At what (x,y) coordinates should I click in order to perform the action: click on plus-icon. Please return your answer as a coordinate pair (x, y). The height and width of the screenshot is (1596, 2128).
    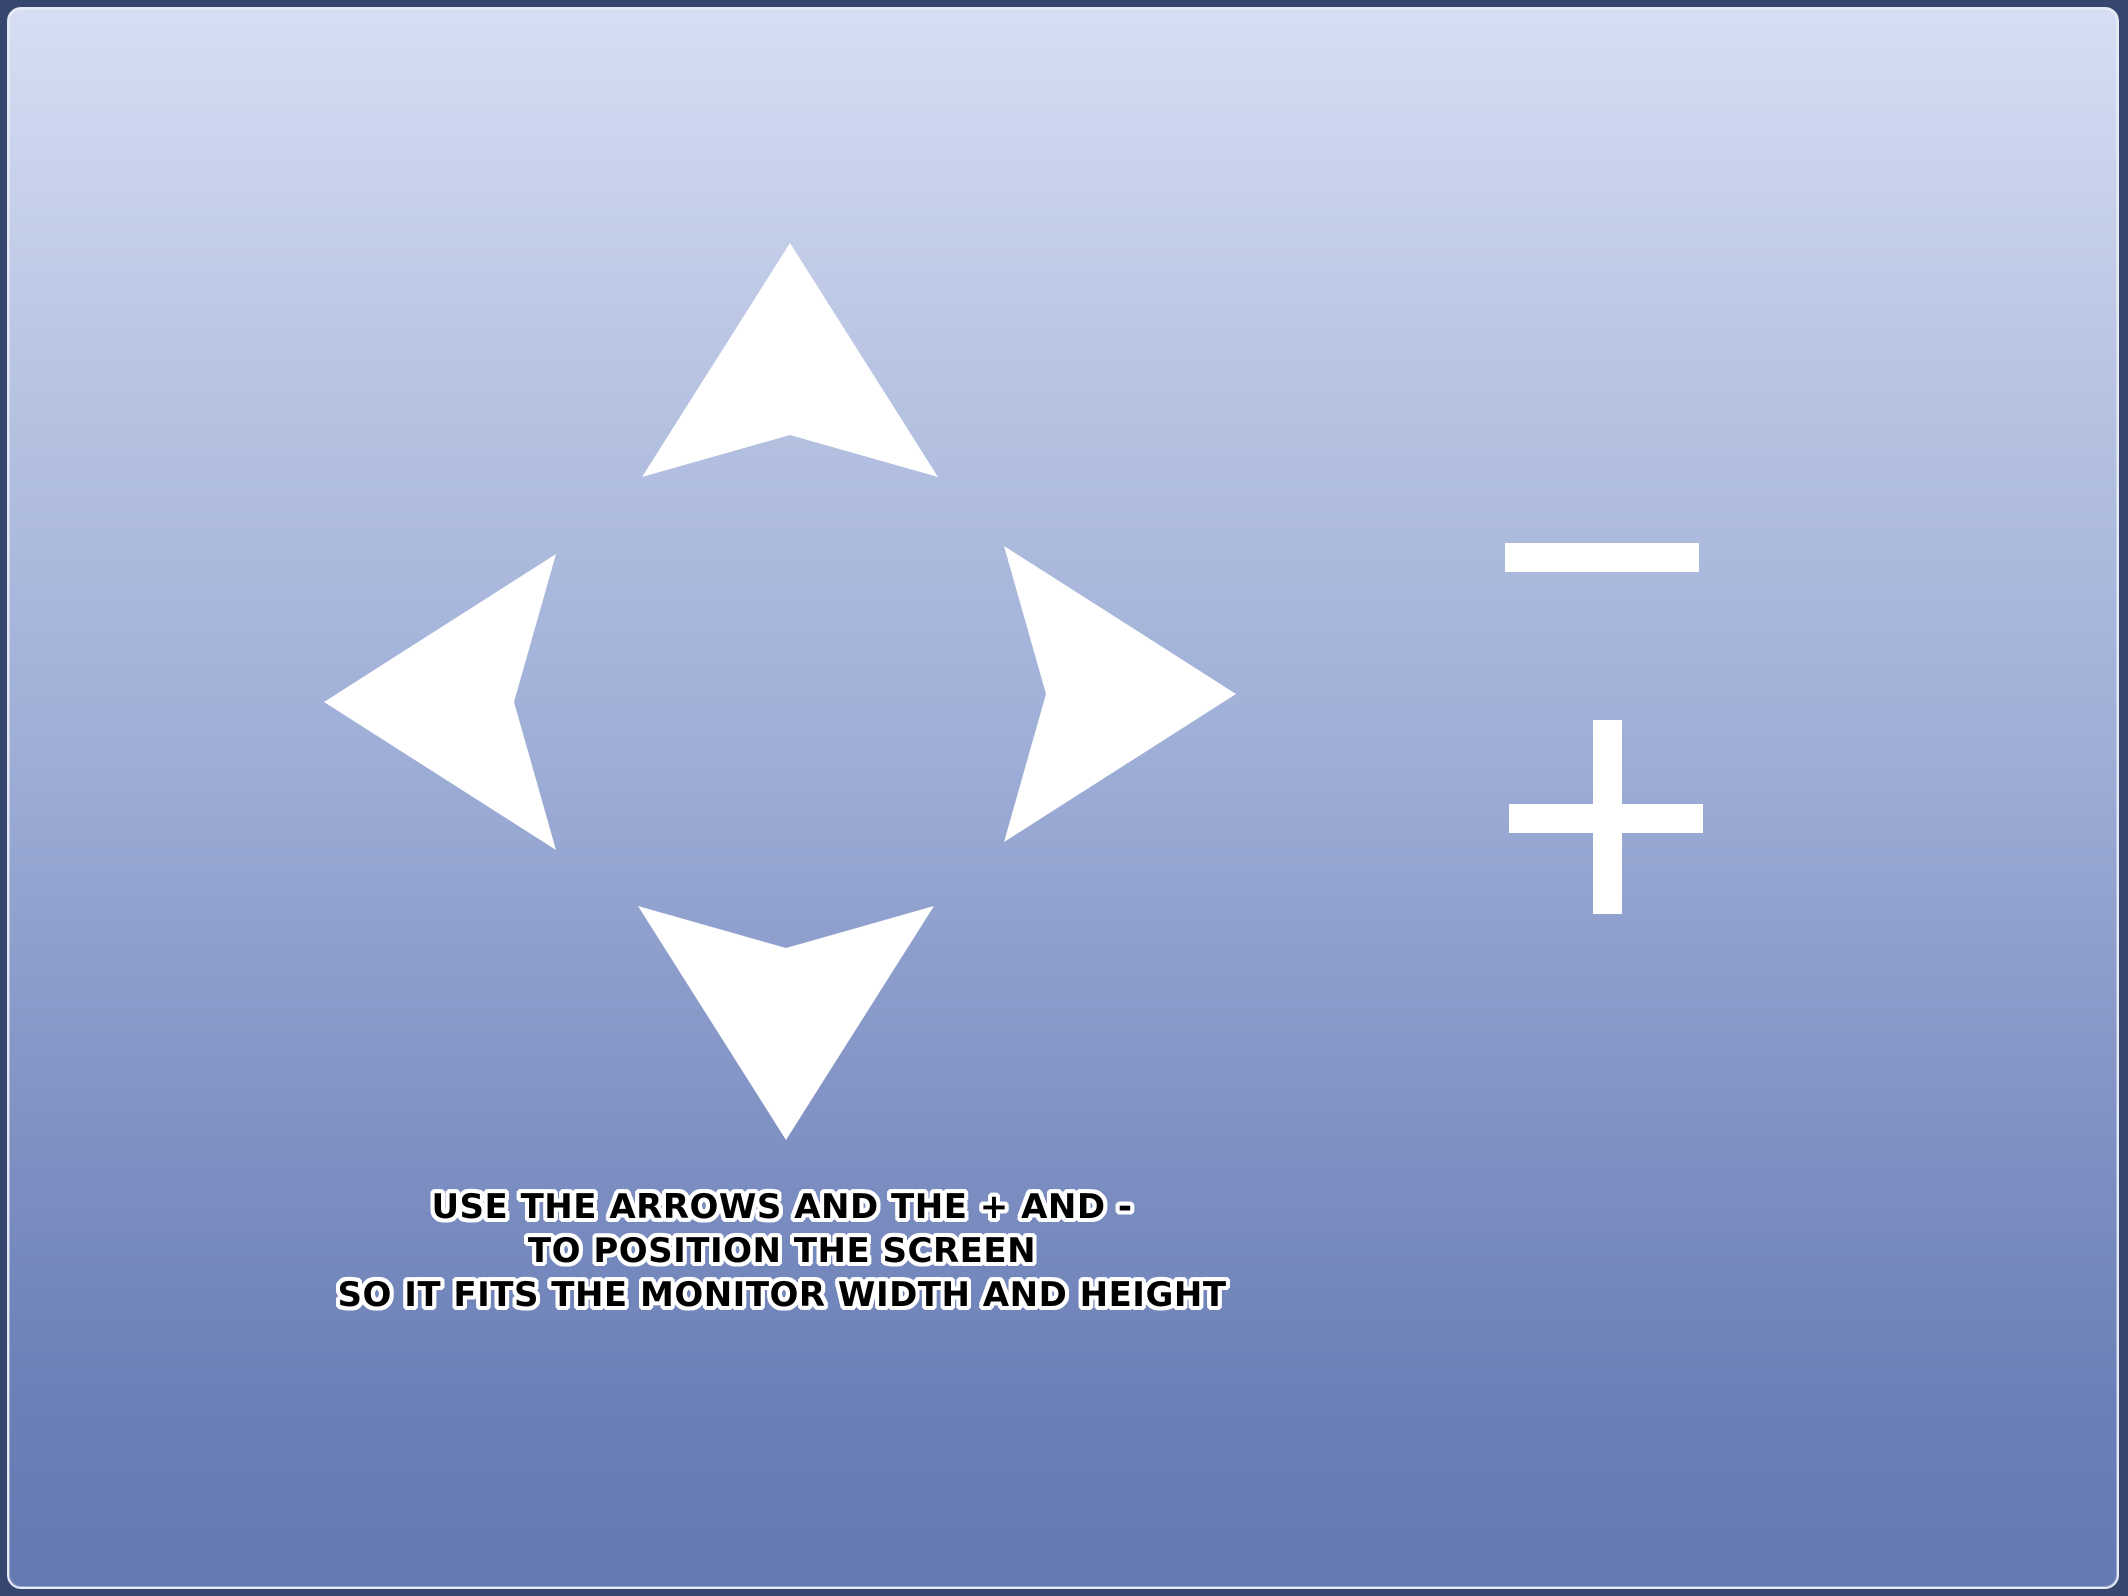
    Looking at the image, I should click on (1606, 817).